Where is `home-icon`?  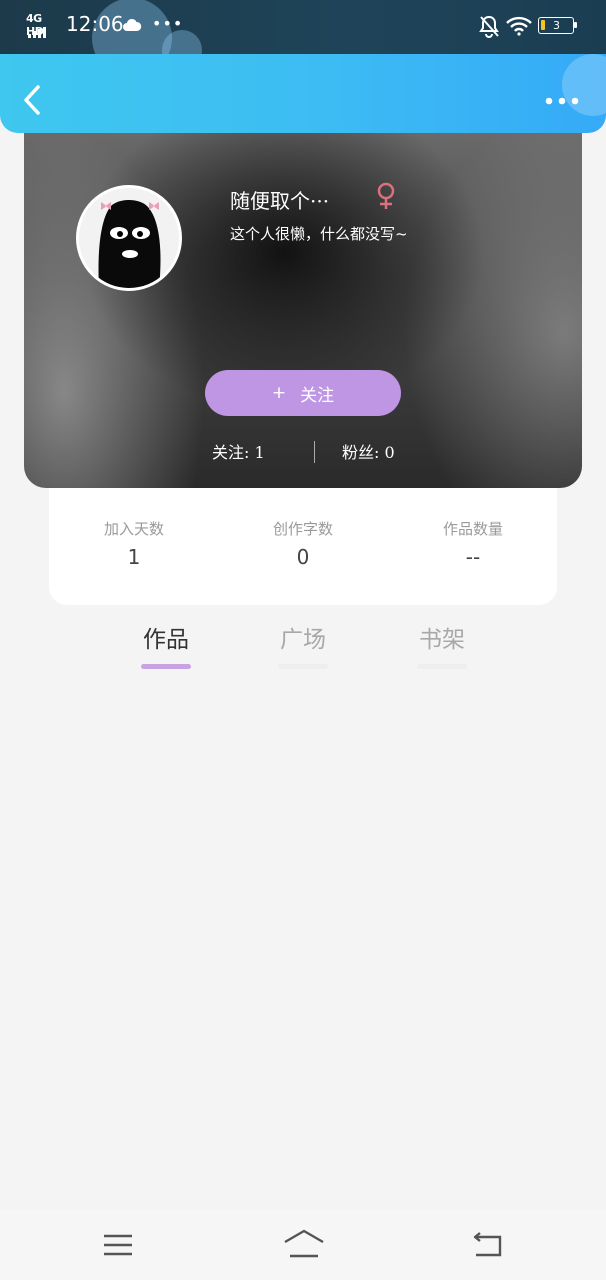
home-icon is located at coordinates (304, 1244).